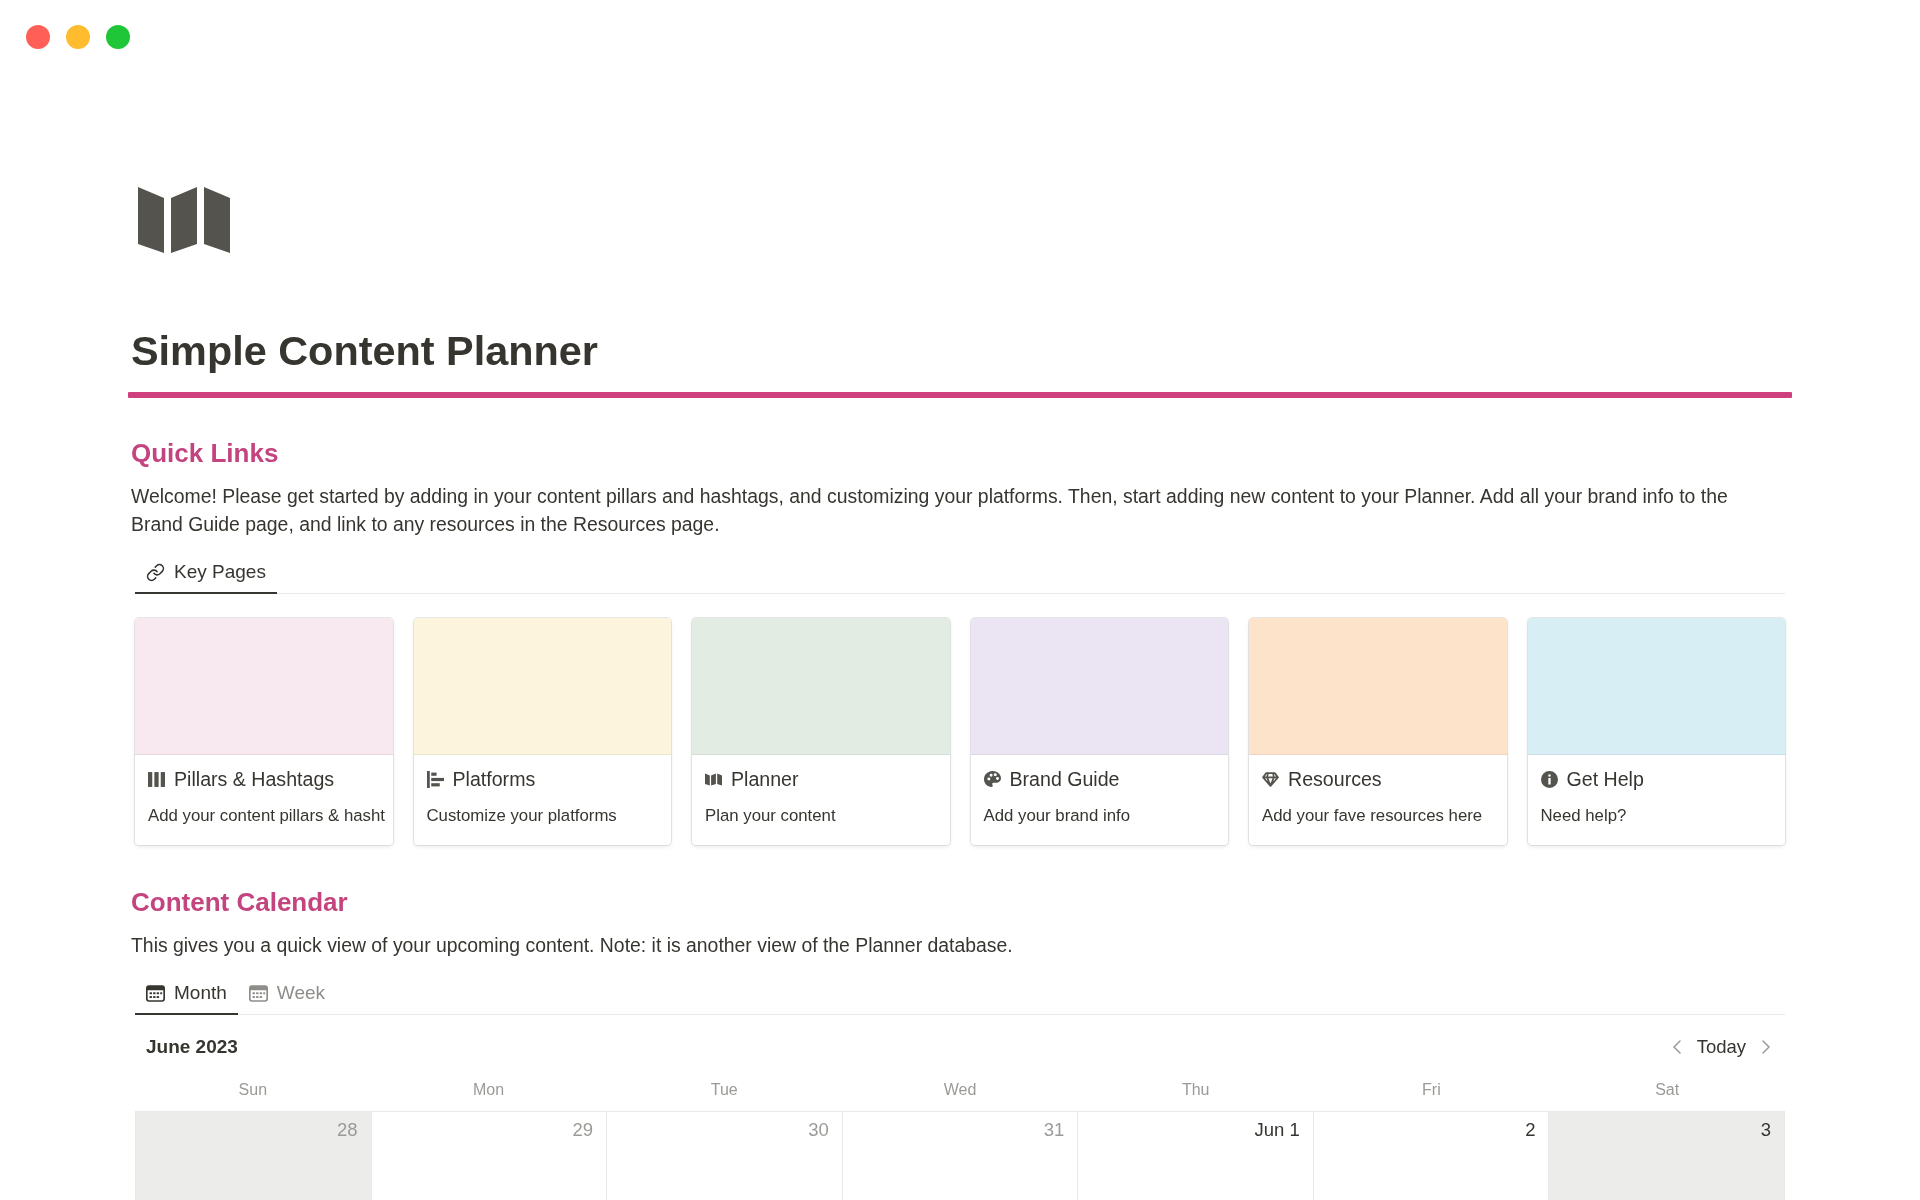  What do you see at coordinates (489, 1090) in the screenshot?
I see `weekday-label: Mon` at bounding box center [489, 1090].